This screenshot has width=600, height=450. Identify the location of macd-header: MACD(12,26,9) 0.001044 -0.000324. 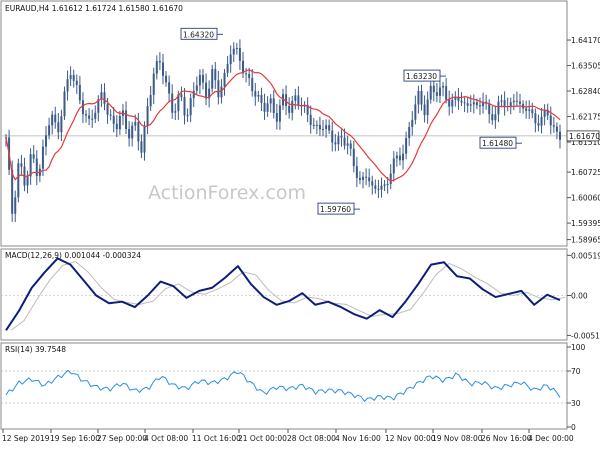
(73, 255).